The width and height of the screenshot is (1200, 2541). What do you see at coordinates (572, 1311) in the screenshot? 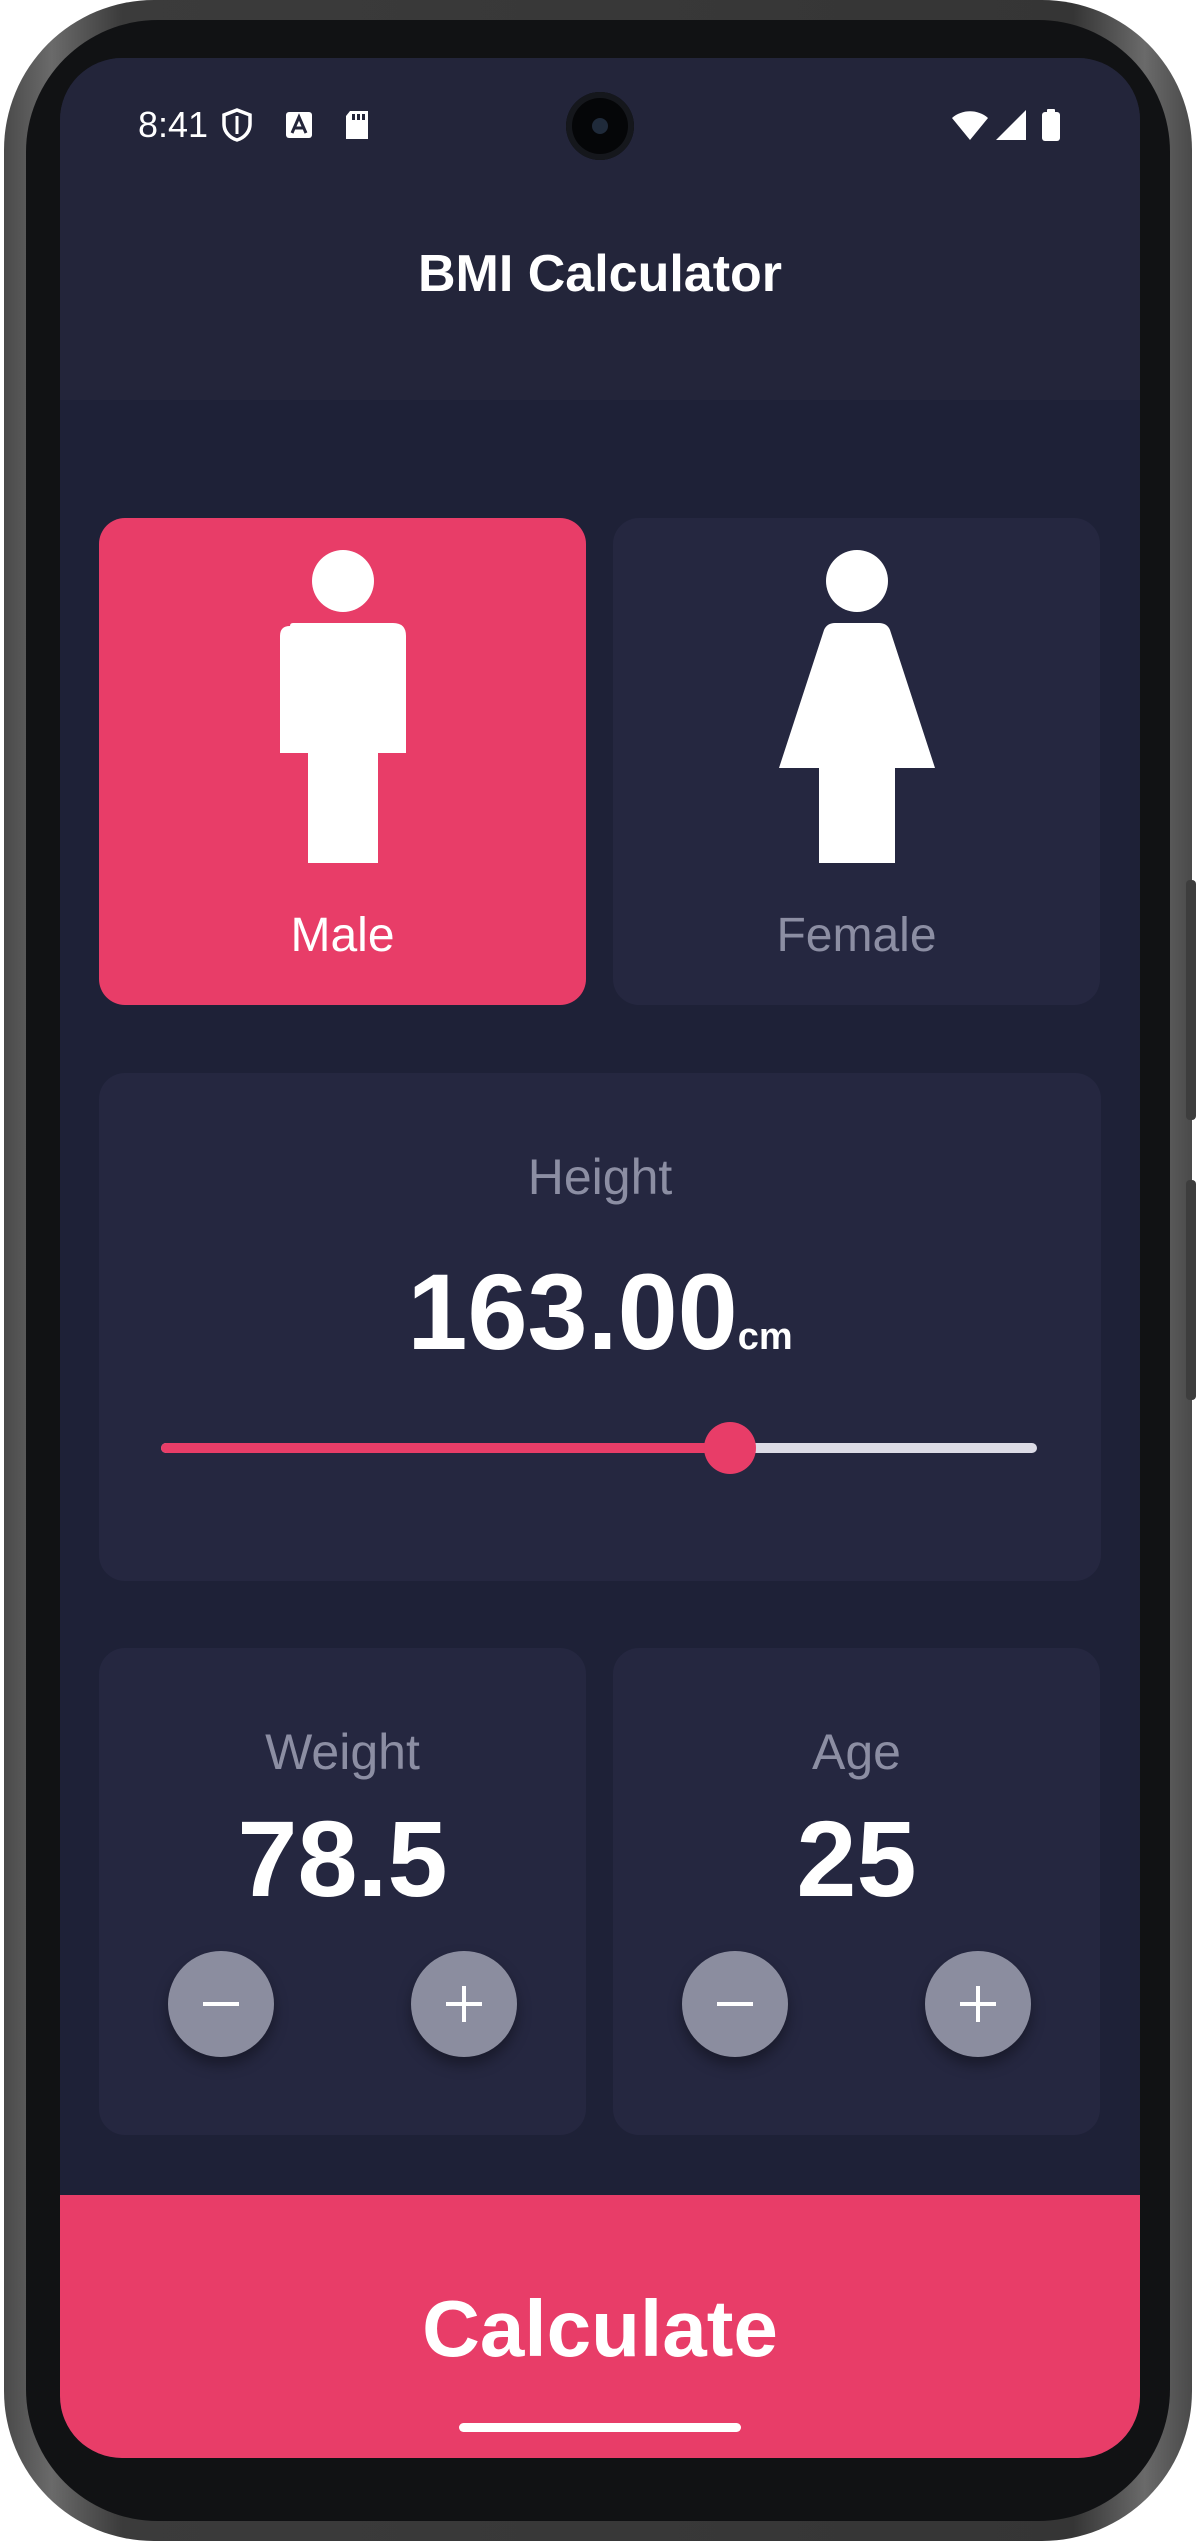
I see `height-value: 163.00` at bounding box center [572, 1311].